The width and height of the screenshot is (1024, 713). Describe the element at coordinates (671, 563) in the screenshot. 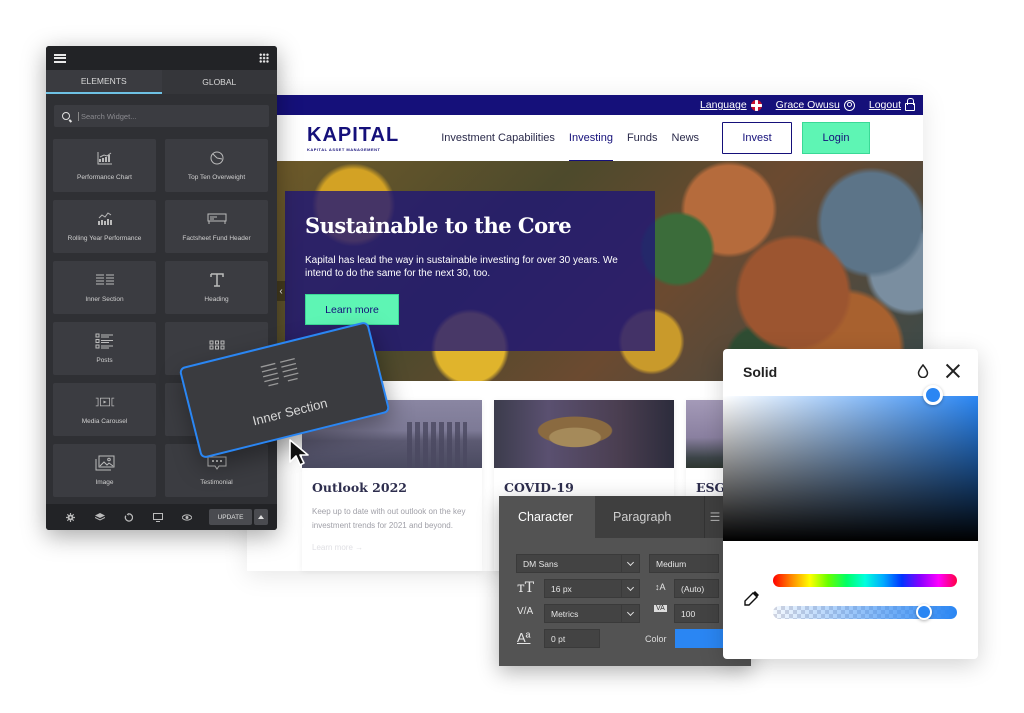

I see `font-weight-value: Medium` at that location.